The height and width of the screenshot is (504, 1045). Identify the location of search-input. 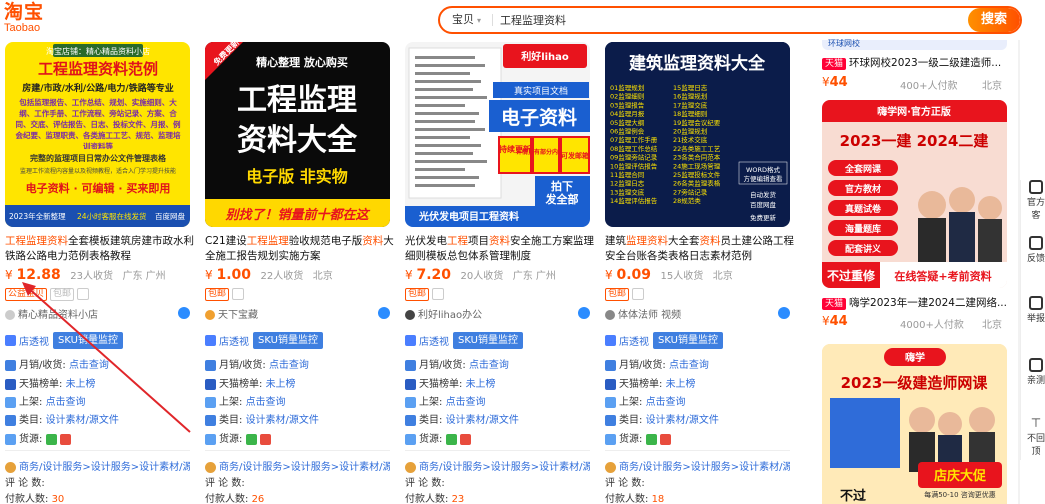
(720, 20).